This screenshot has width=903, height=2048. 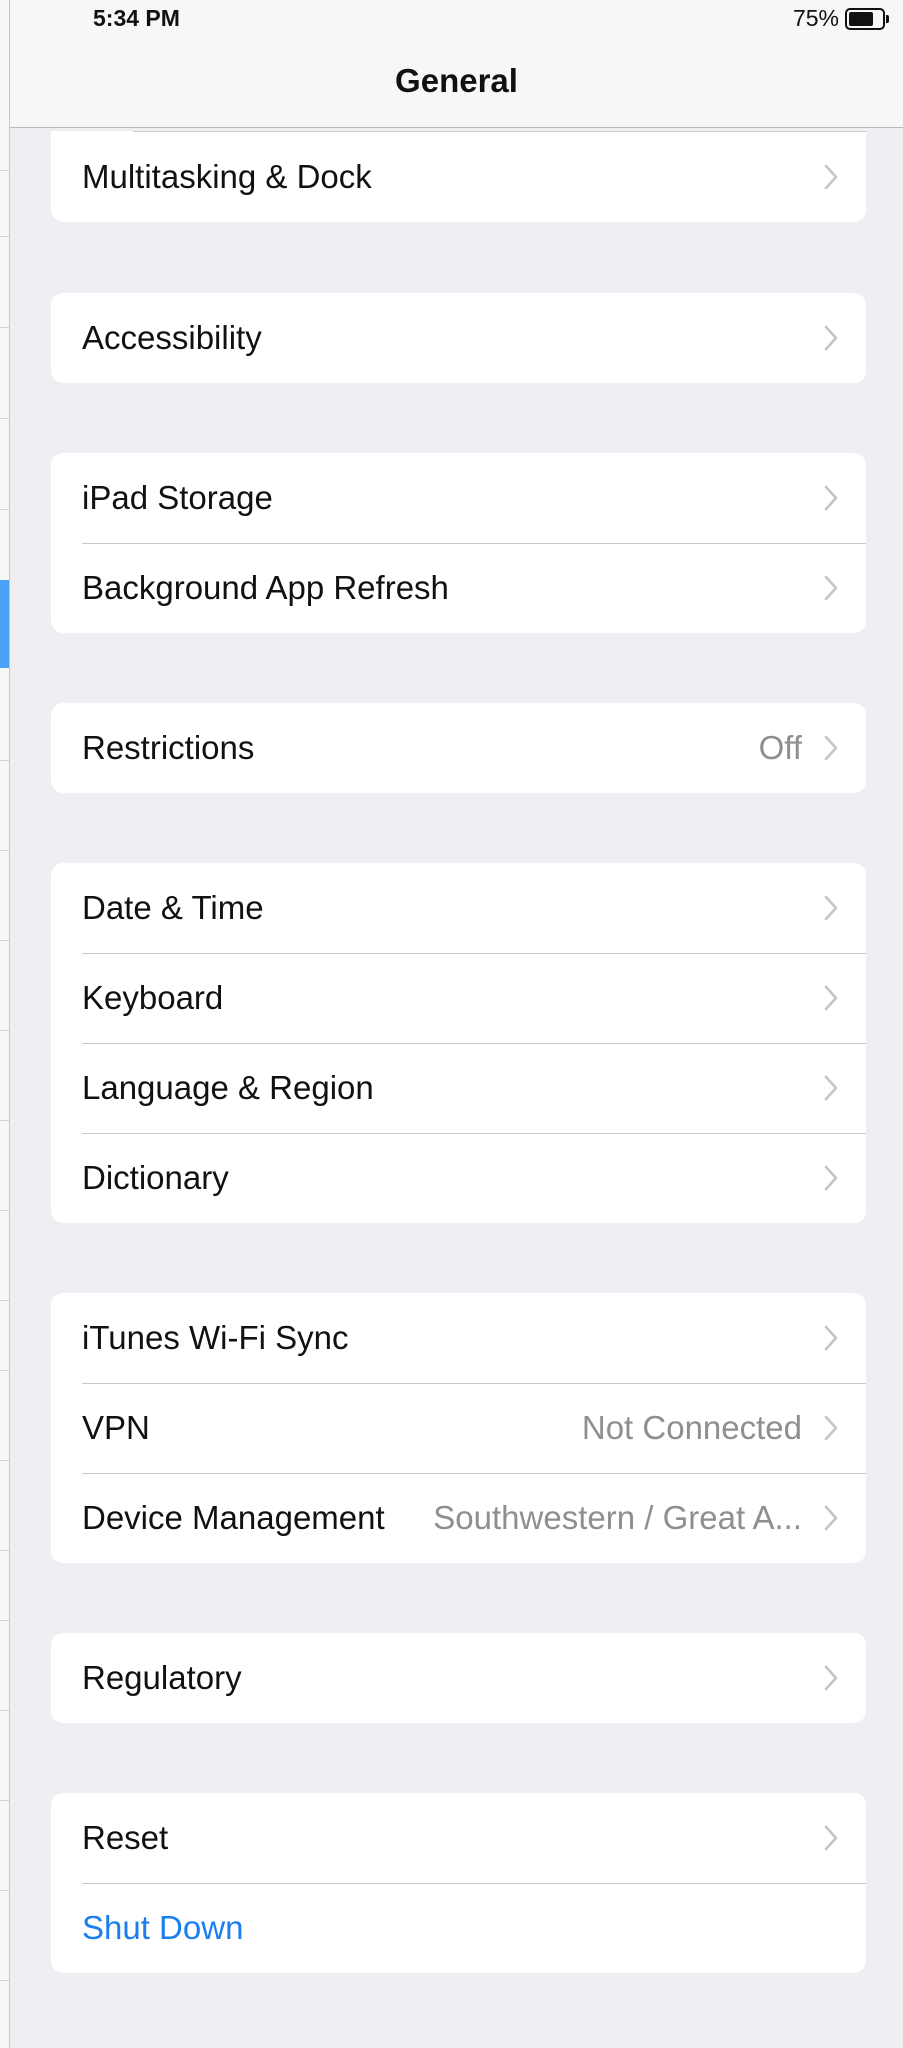 I want to click on row-label: Restrictions, so click(x=168, y=747).